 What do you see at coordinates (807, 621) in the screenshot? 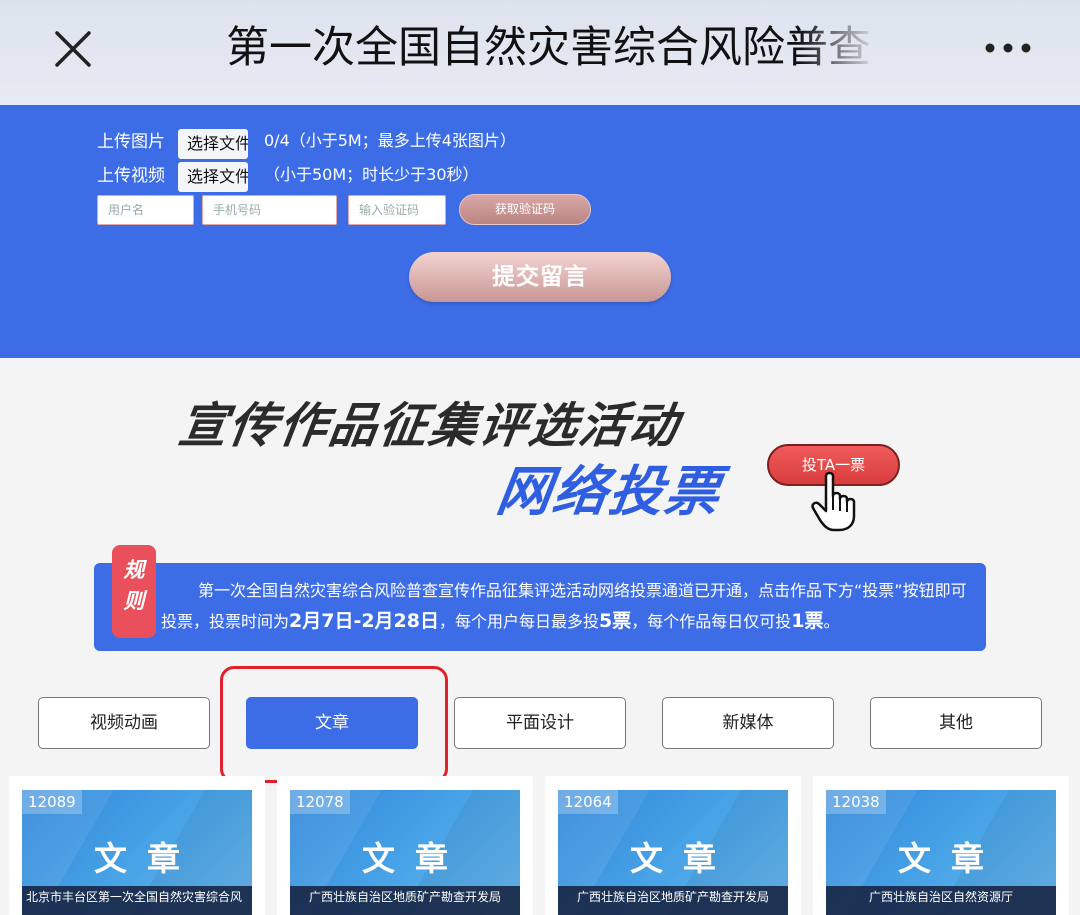
I see `rules-per-work: 1票` at bounding box center [807, 621].